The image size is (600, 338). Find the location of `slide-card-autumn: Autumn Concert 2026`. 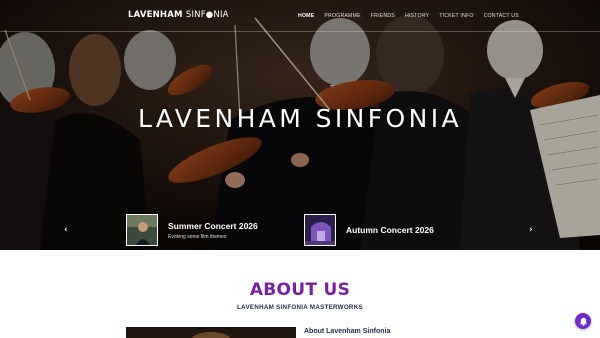

slide-card-autumn: Autumn Concert 2026 is located at coordinates (369, 230).